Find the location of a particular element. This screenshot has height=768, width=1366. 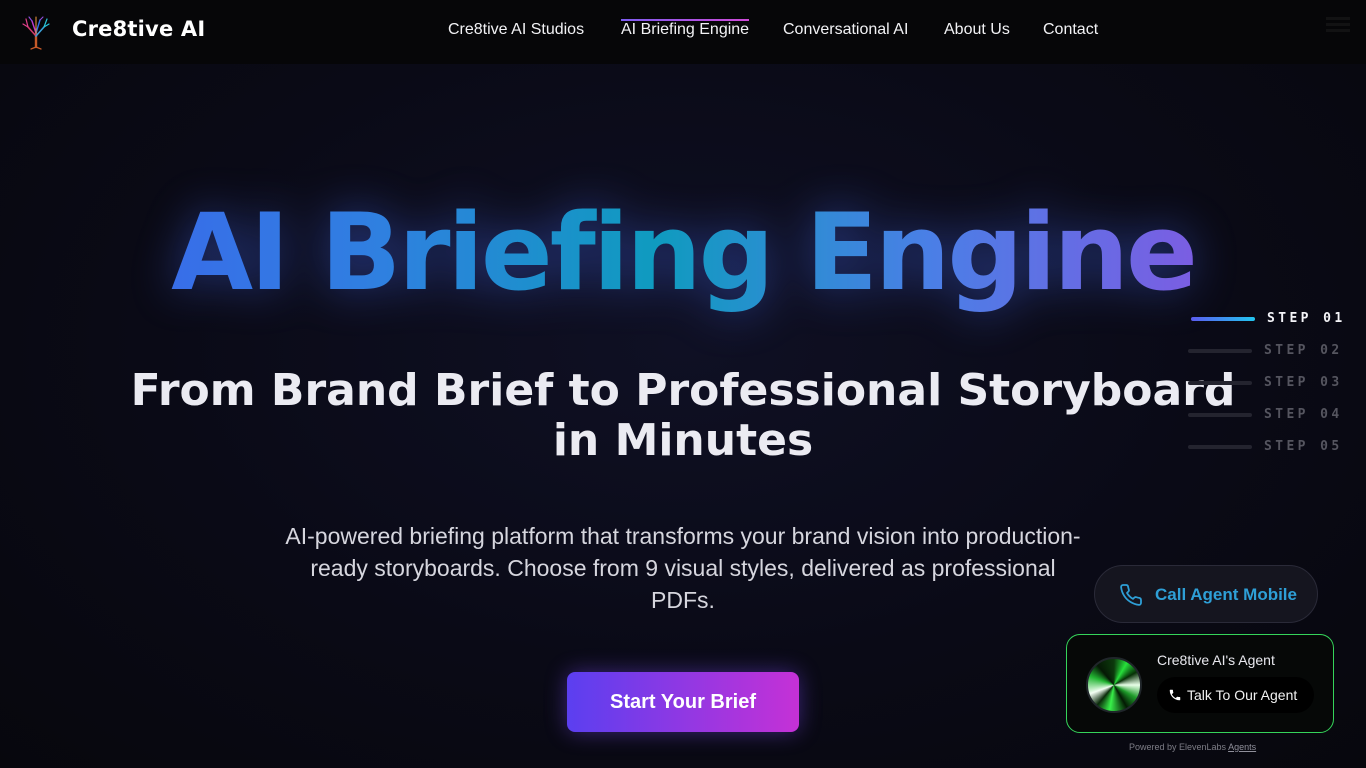

menu-icon is located at coordinates (1338, 26).